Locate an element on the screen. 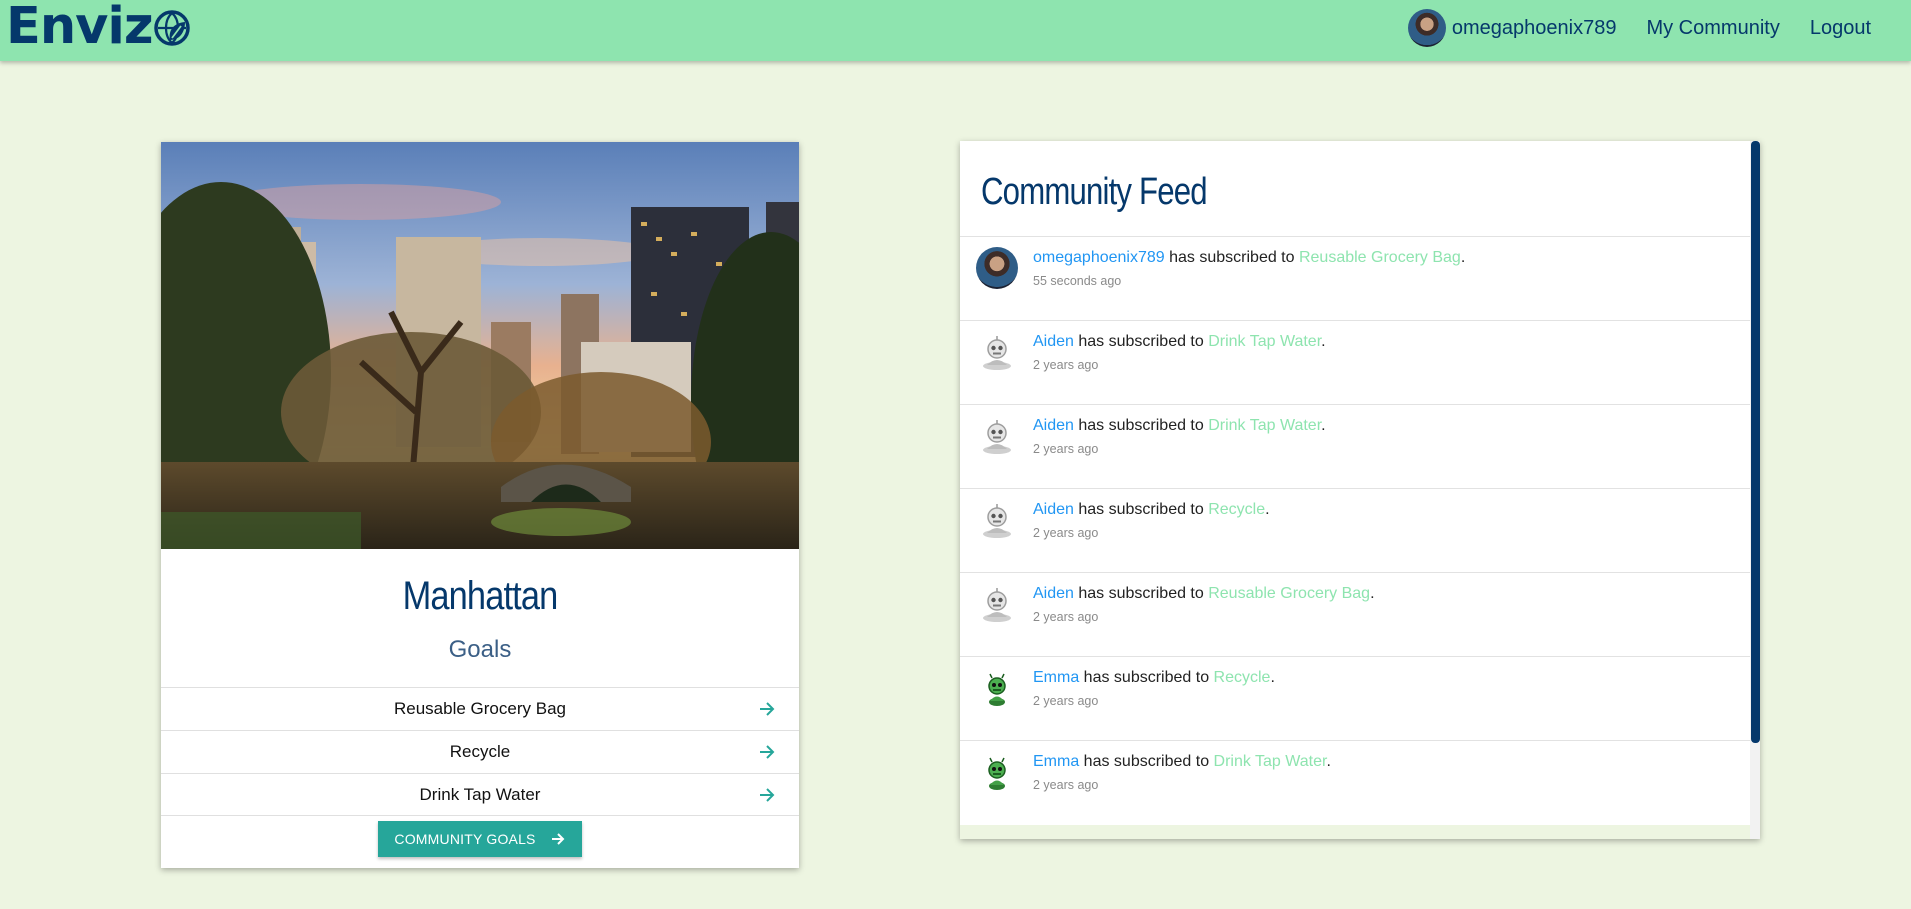 This screenshot has width=1911, height=909. brand-logo: Enviz is located at coordinates (98, 28).